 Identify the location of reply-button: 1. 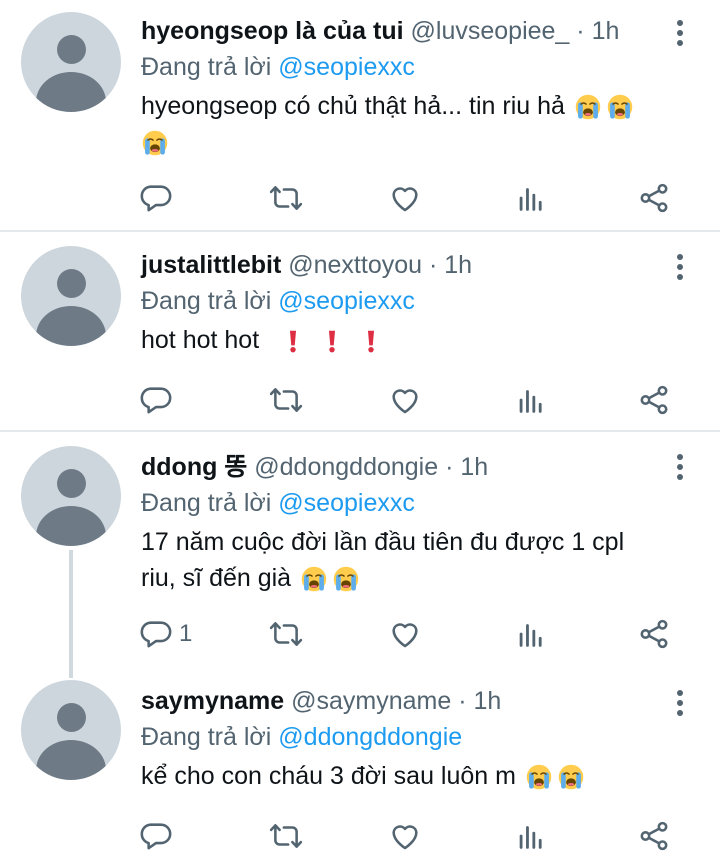
(165, 634).